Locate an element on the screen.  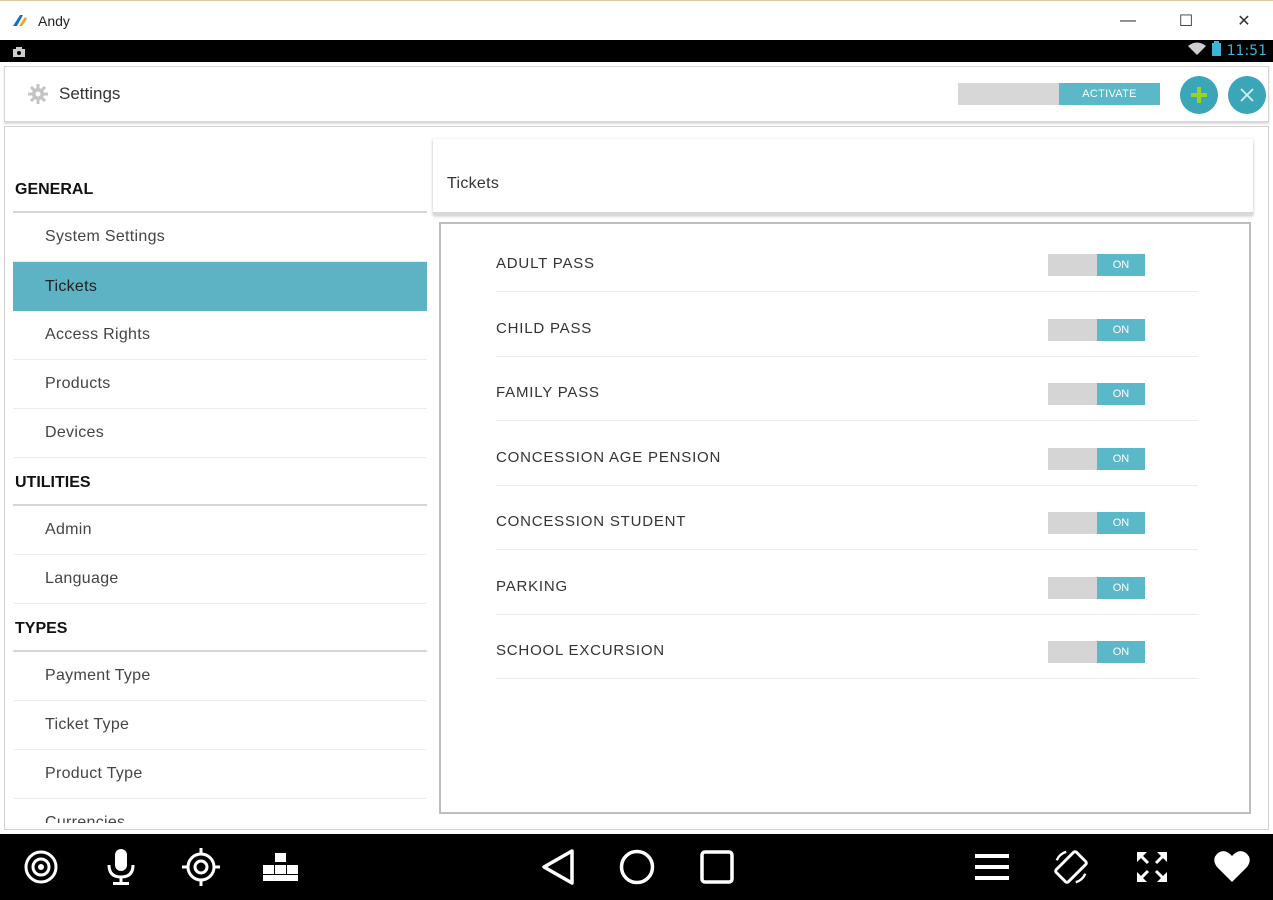
section-header-utilities: UTILITIES is located at coordinates (220, 482).